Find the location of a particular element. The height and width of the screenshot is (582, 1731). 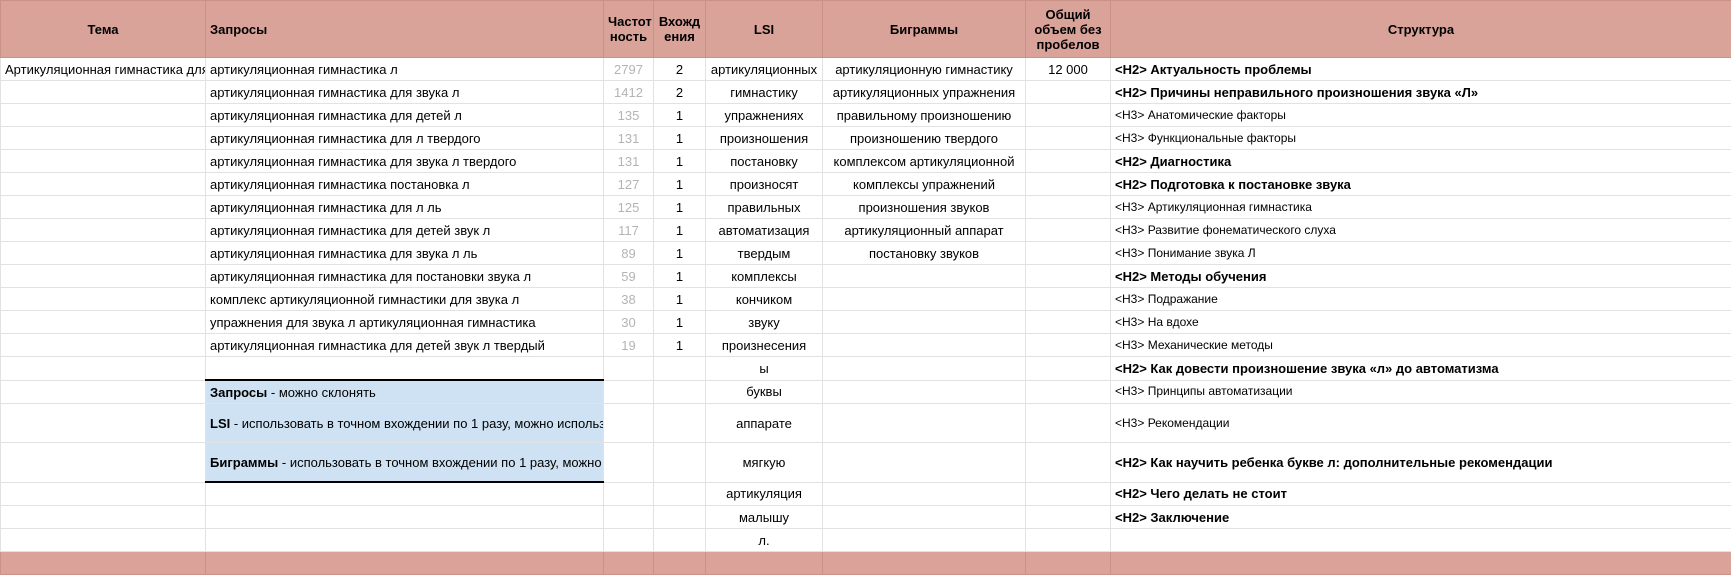

structure-cell: <H3> Развитие фонематического слуха is located at coordinates (1420, 230).